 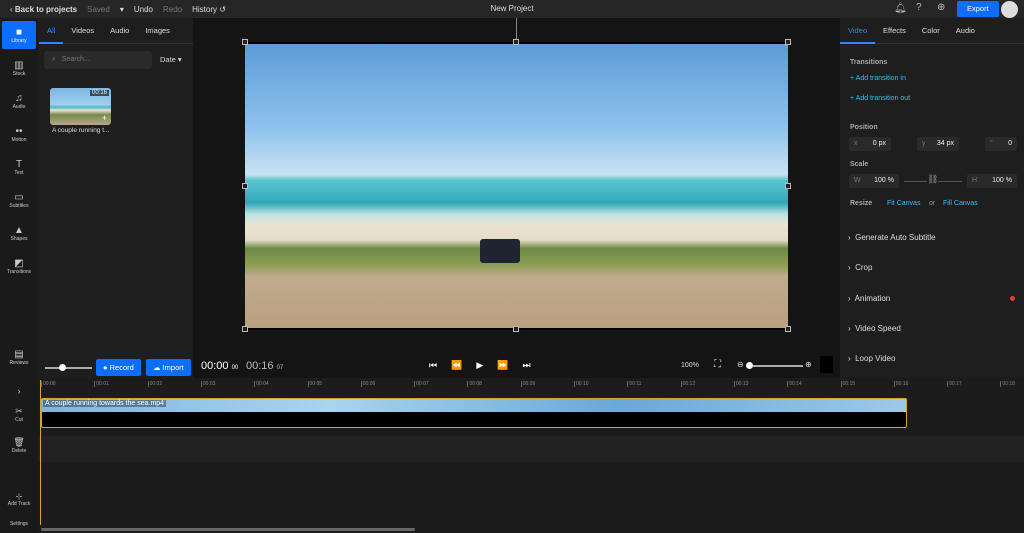 I want to click on layout-toggle, so click(x=826, y=364).